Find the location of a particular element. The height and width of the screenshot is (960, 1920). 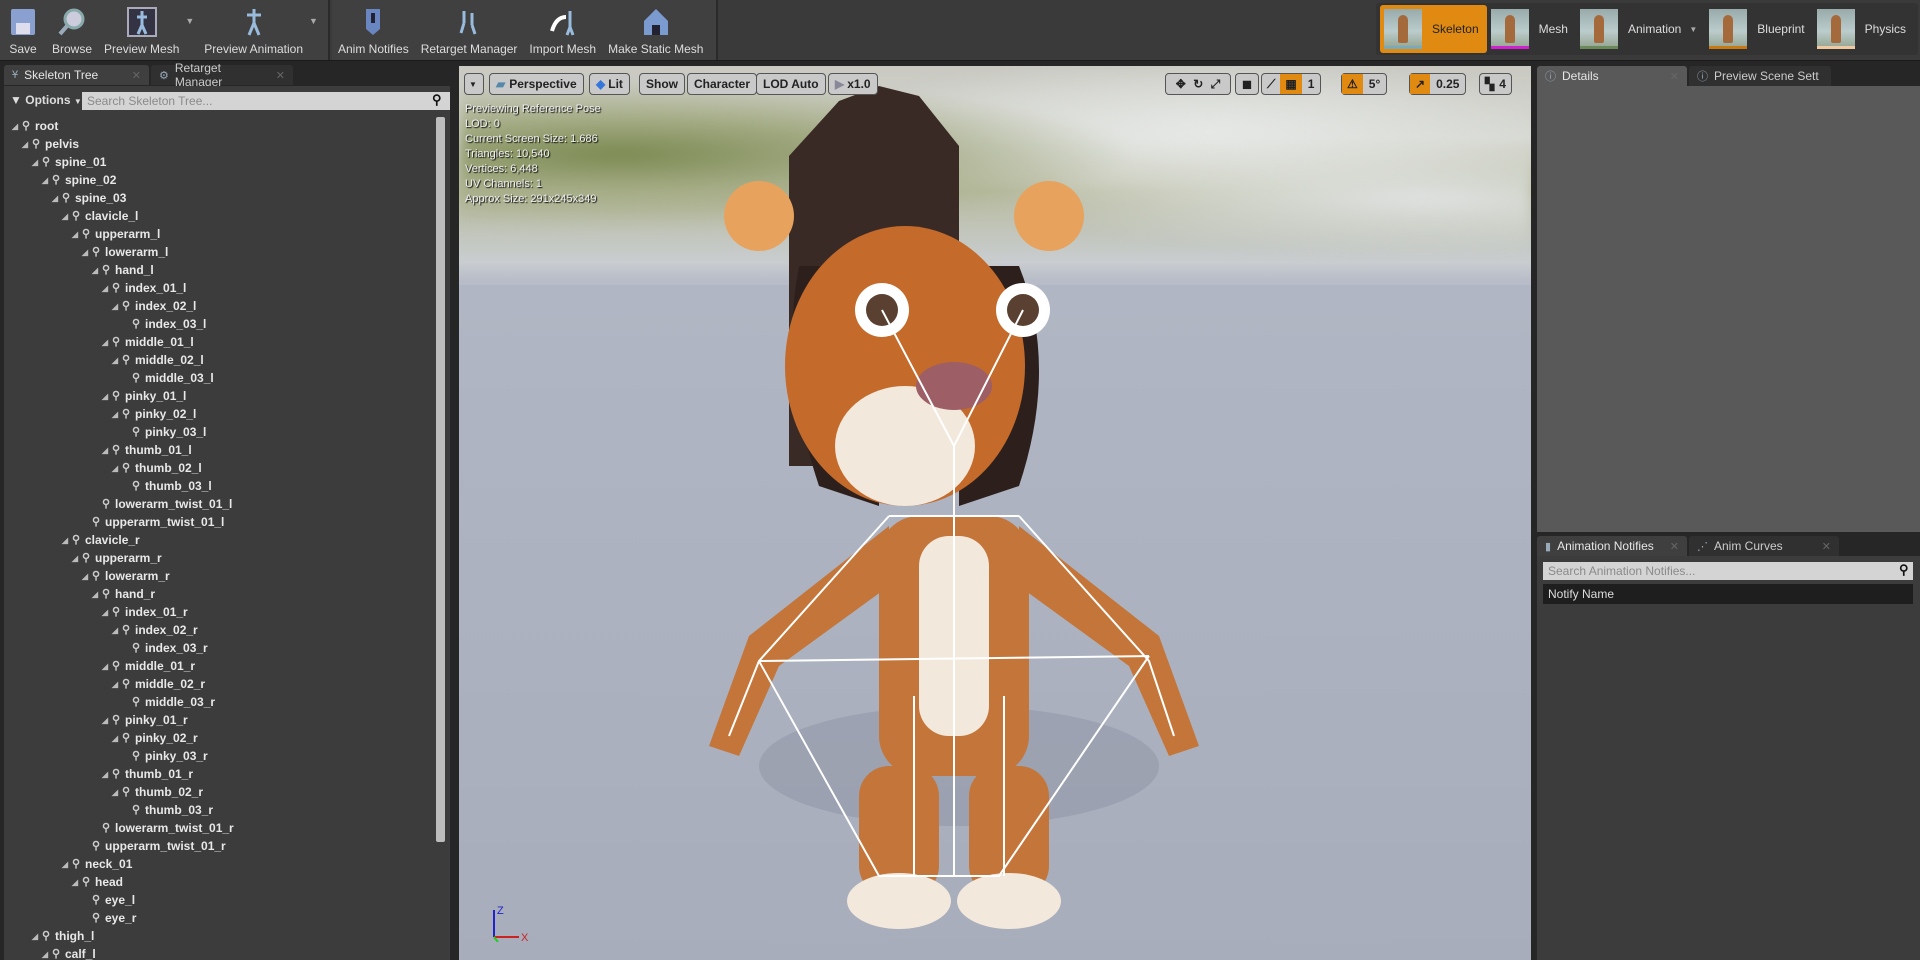

bone-row: ◢ ⚲ head is located at coordinates (219, 882).